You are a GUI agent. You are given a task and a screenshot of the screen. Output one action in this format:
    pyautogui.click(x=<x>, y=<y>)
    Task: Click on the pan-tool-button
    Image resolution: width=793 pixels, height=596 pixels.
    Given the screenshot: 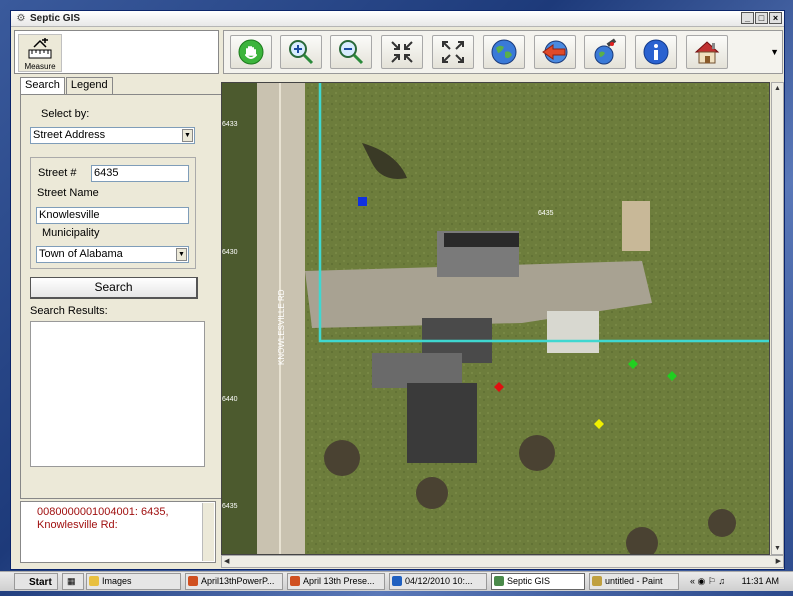 What is the action you would take?
    pyautogui.click(x=251, y=52)
    